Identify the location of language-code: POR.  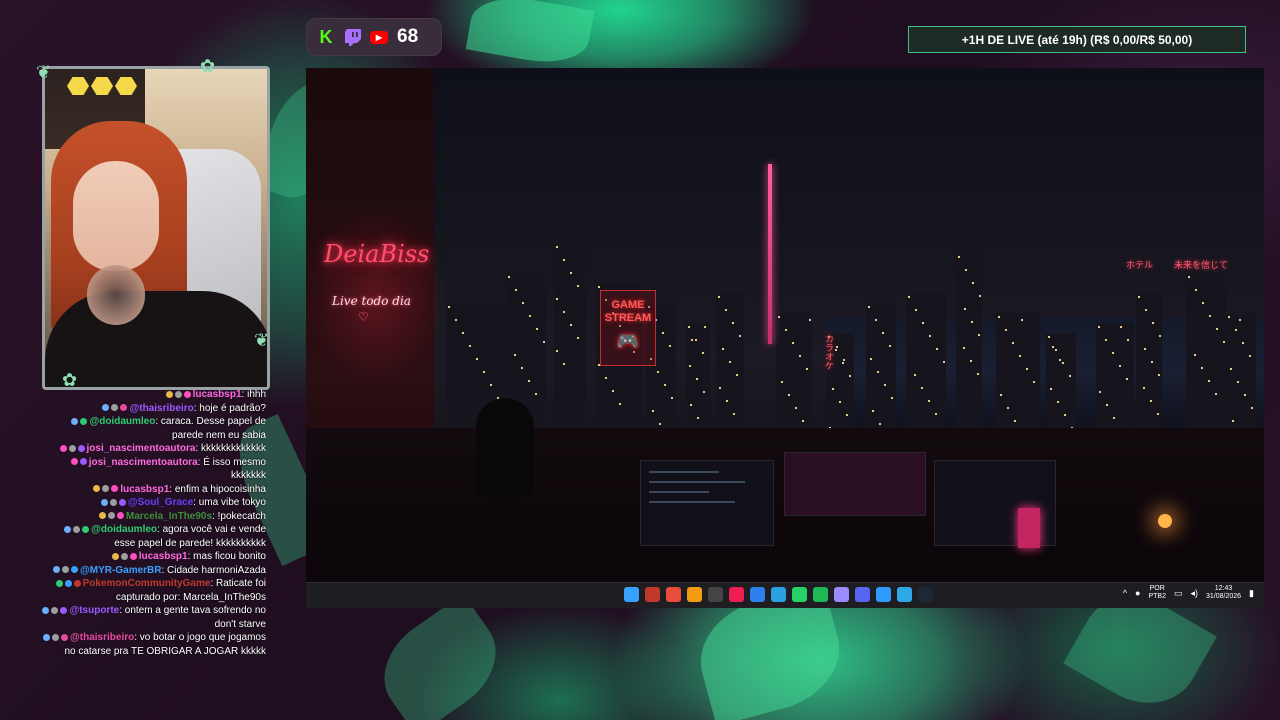
(1157, 588).